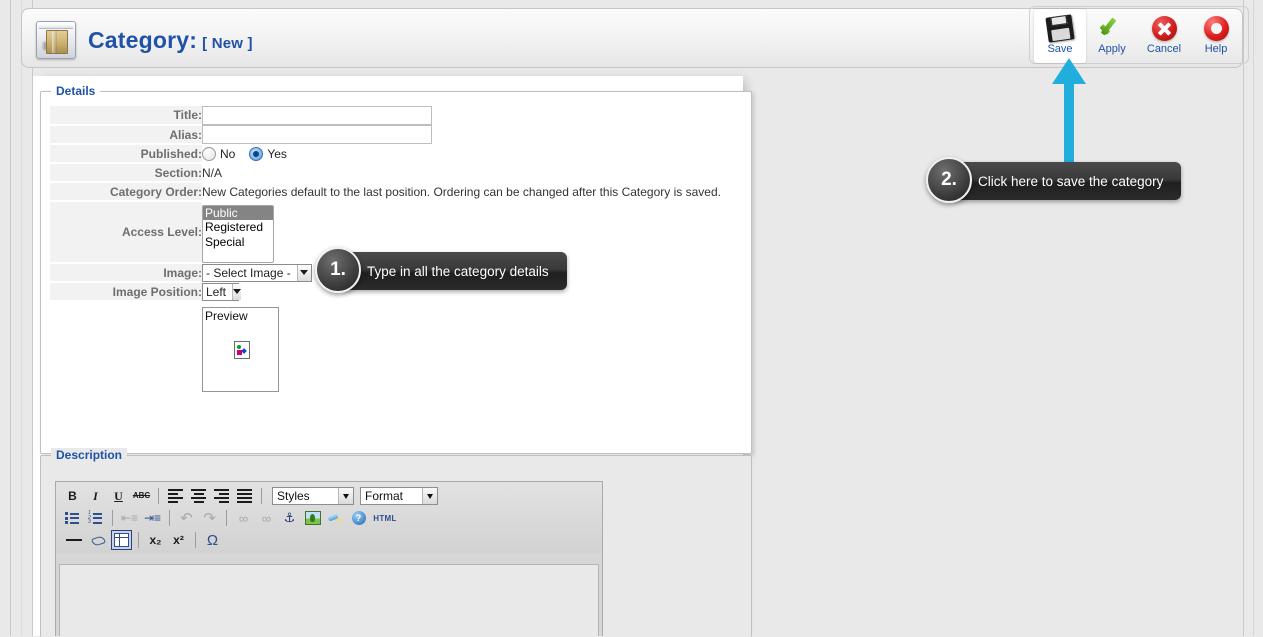  What do you see at coordinates (198, 496) in the screenshot?
I see `align-center-button` at bounding box center [198, 496].